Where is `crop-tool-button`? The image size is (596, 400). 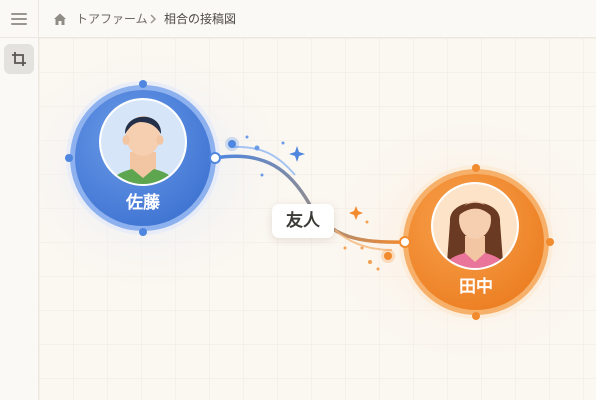 crop-tool-button is located at coordinates (19, 59).